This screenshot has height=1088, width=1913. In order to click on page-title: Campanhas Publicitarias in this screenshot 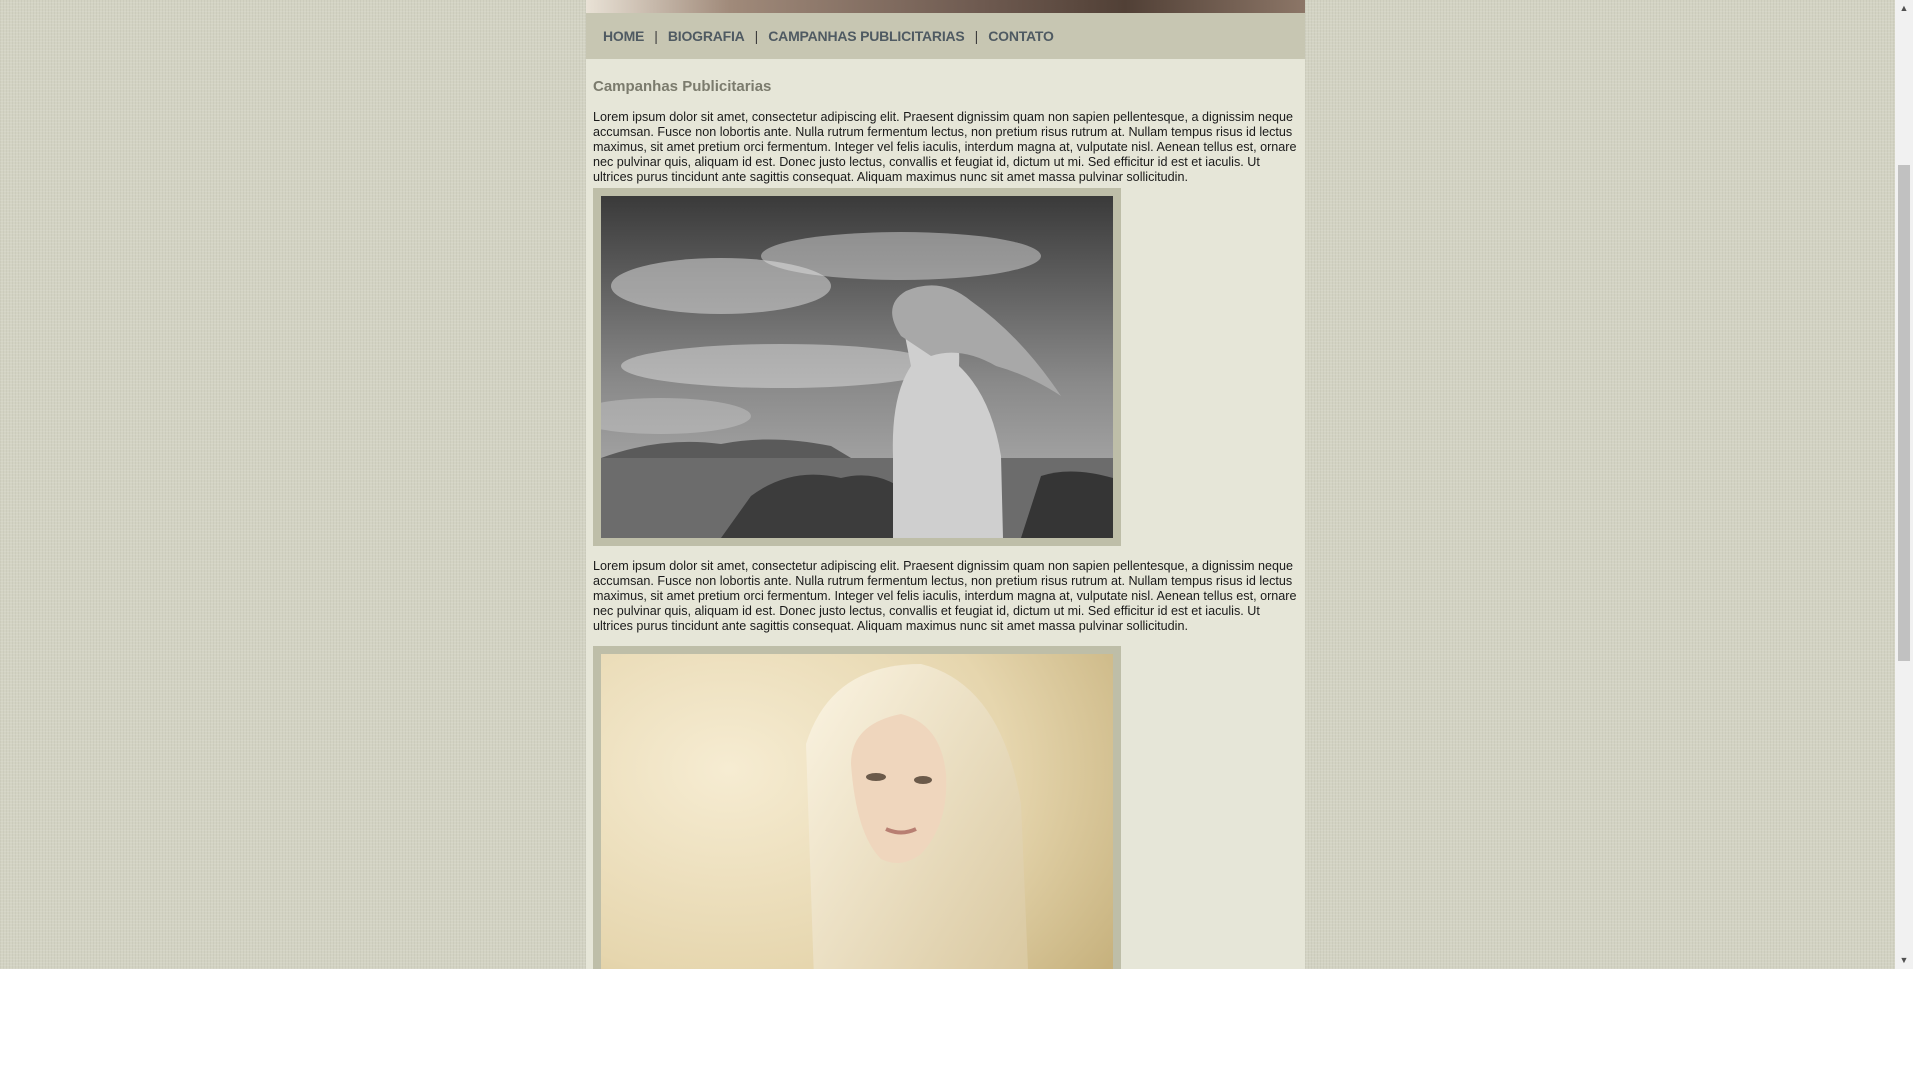, I will do `click(682, 86)`.